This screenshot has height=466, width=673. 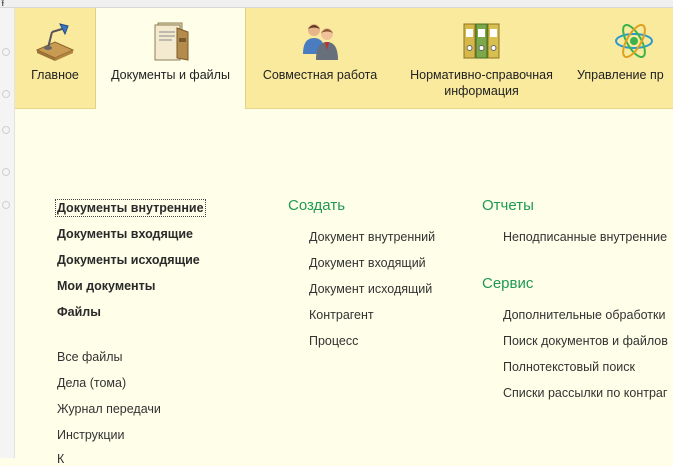 What do you see at coordinates (55, 75) in the screenshot?
I see `tab-label: Главное` at bounding box center [55, 75].